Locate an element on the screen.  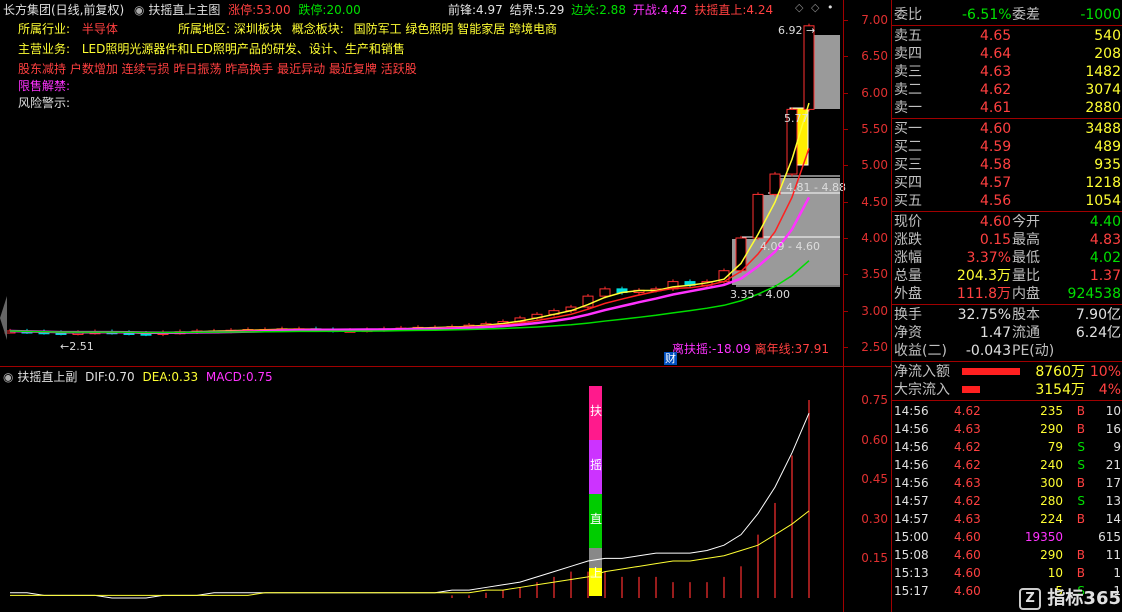
dist-year-label: 离年线: is located at coordinates (774, 349).